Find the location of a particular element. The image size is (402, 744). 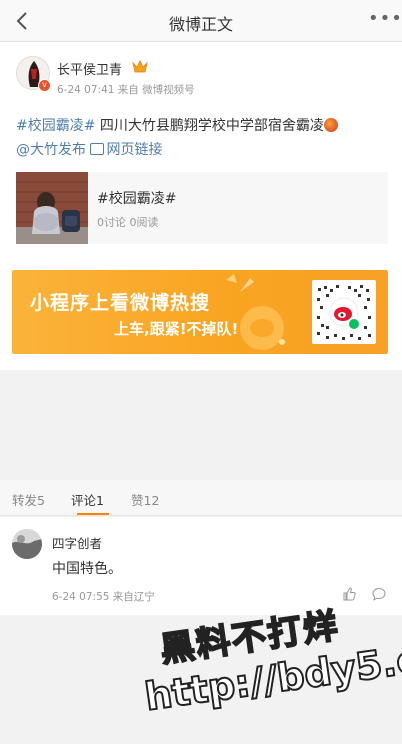

mention-link: @大竹发布 is located at coordinates (51, 150).